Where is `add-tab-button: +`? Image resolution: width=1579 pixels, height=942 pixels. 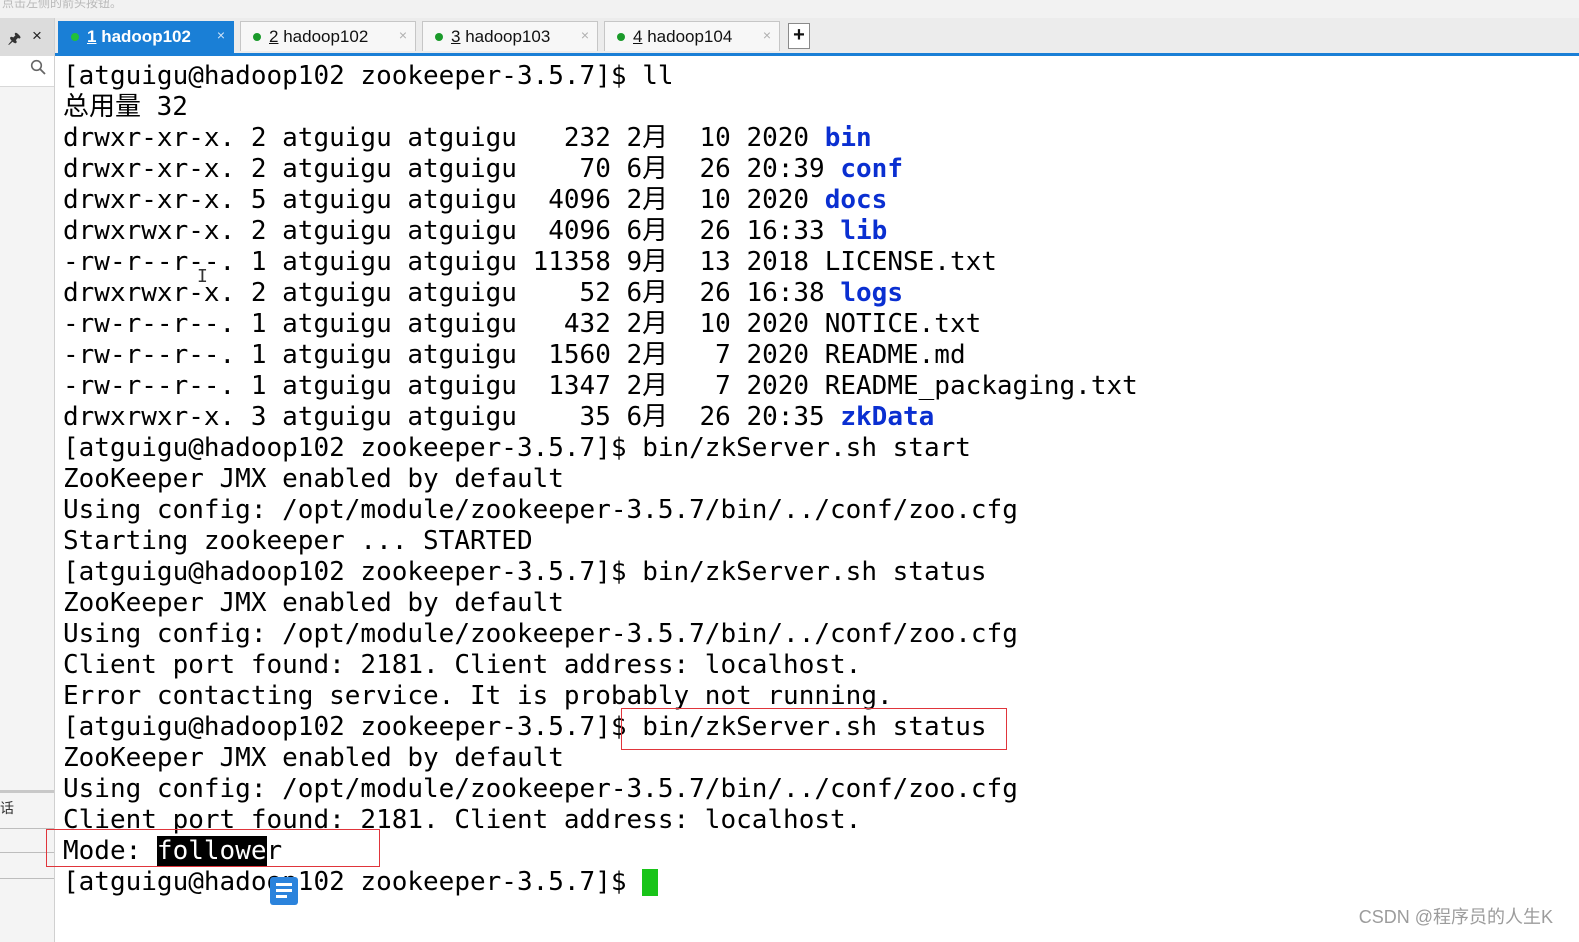
add-tab-button: + is located at coordinates (799, 36).